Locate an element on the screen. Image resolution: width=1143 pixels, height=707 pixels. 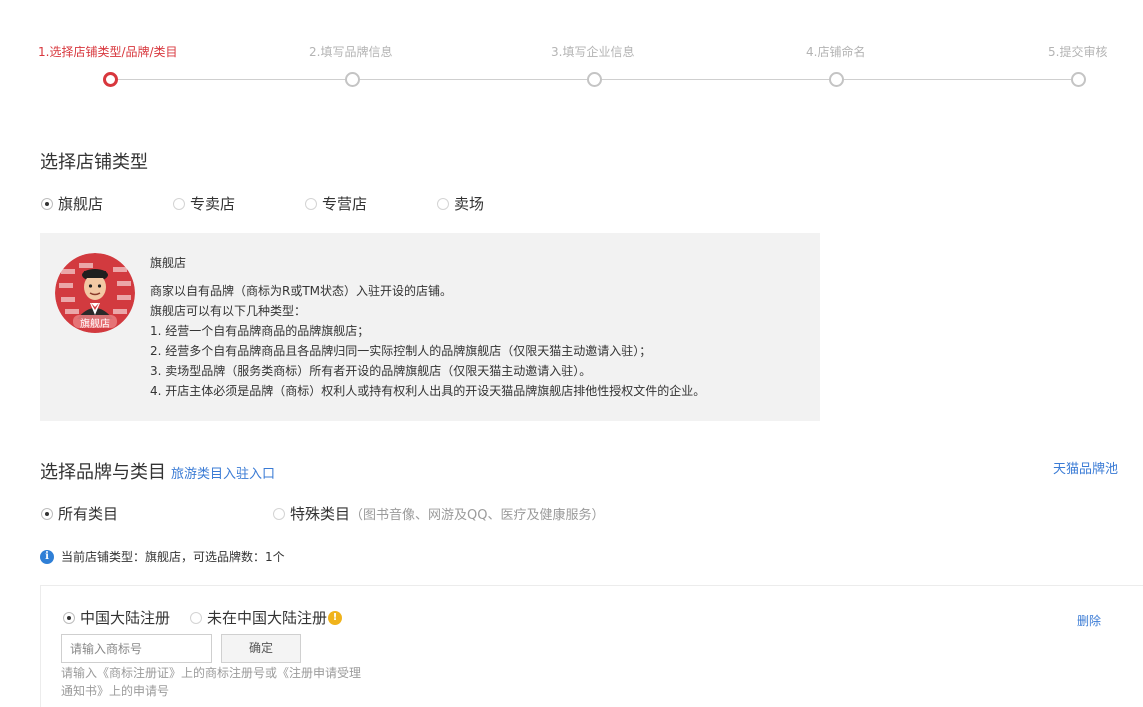
description-line: 商家以自有品牌（商标为R或TM状态）入驻开设的店铺。 is located at coordinates (301, 291).